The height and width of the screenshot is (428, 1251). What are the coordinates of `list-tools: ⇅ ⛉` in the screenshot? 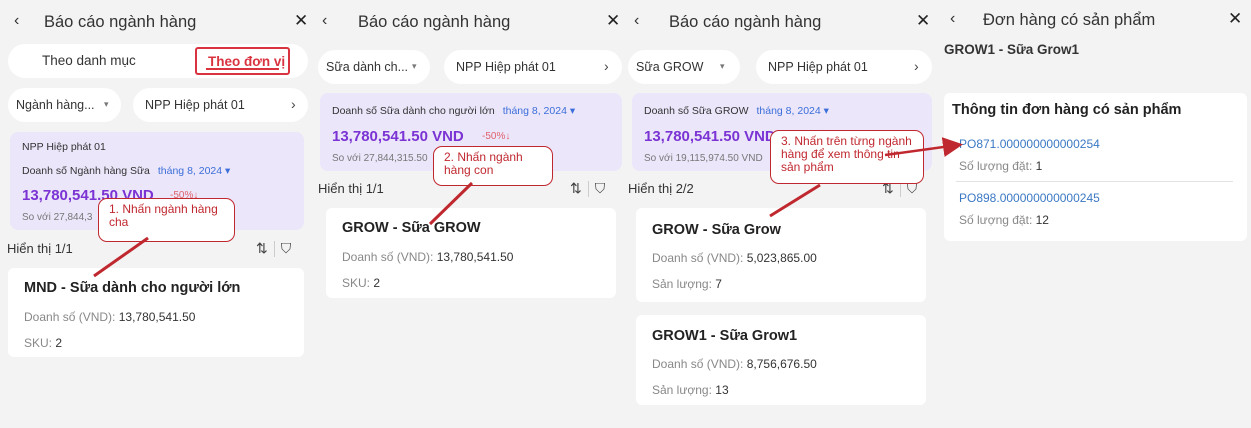 It's located at (588, 189).